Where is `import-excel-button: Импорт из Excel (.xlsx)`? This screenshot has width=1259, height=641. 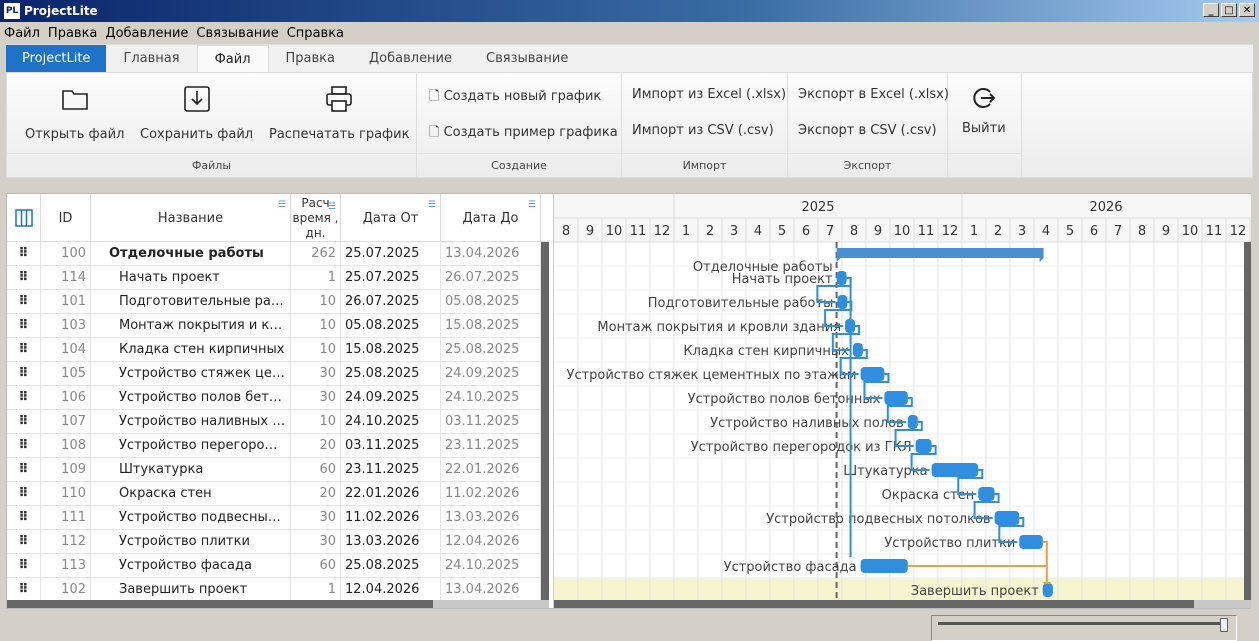 import-excel-button: Импорт из Excel (.xlsx) is located at coordinates (709, 94).